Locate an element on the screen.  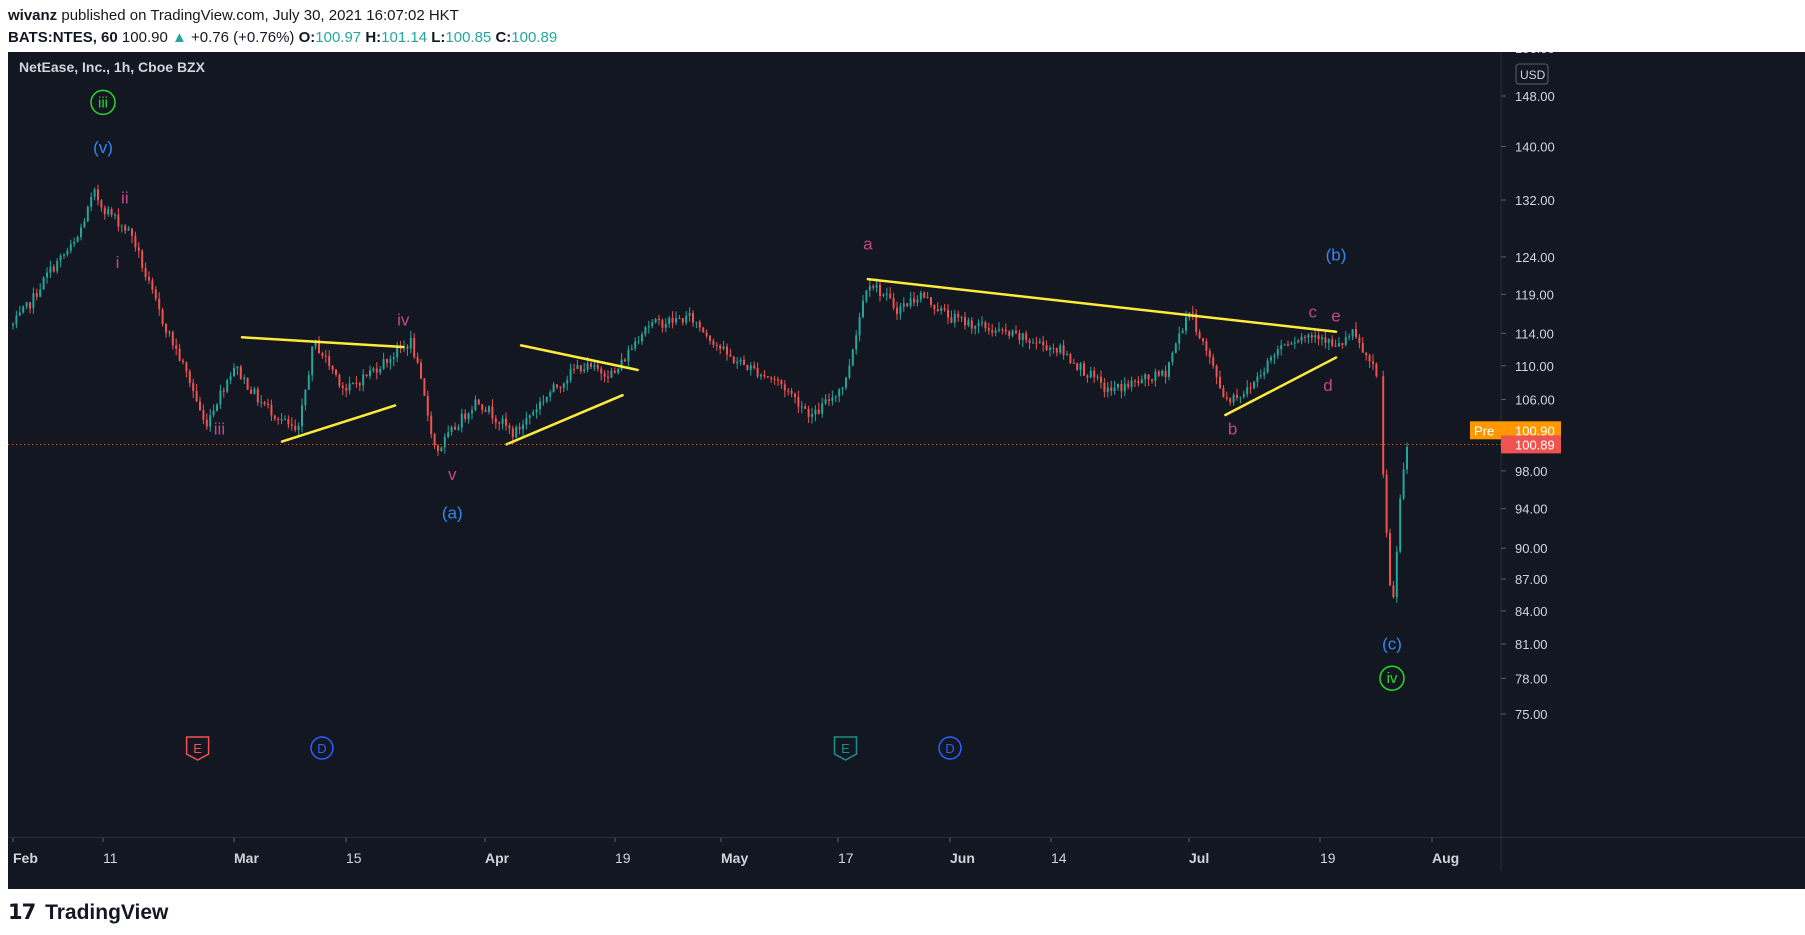
x-tick-label: 19 is located at coordinates (623, 858).